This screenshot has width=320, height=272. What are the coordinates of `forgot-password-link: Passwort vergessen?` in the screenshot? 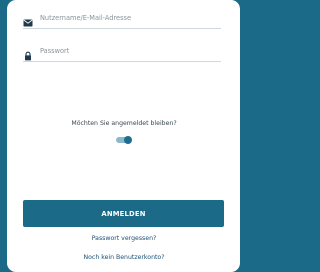 It's located at (124, 238).